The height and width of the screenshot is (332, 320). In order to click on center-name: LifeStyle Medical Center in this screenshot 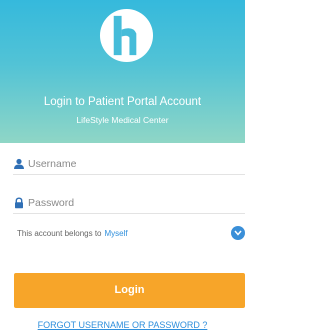, I will do `click(122, 120)`.